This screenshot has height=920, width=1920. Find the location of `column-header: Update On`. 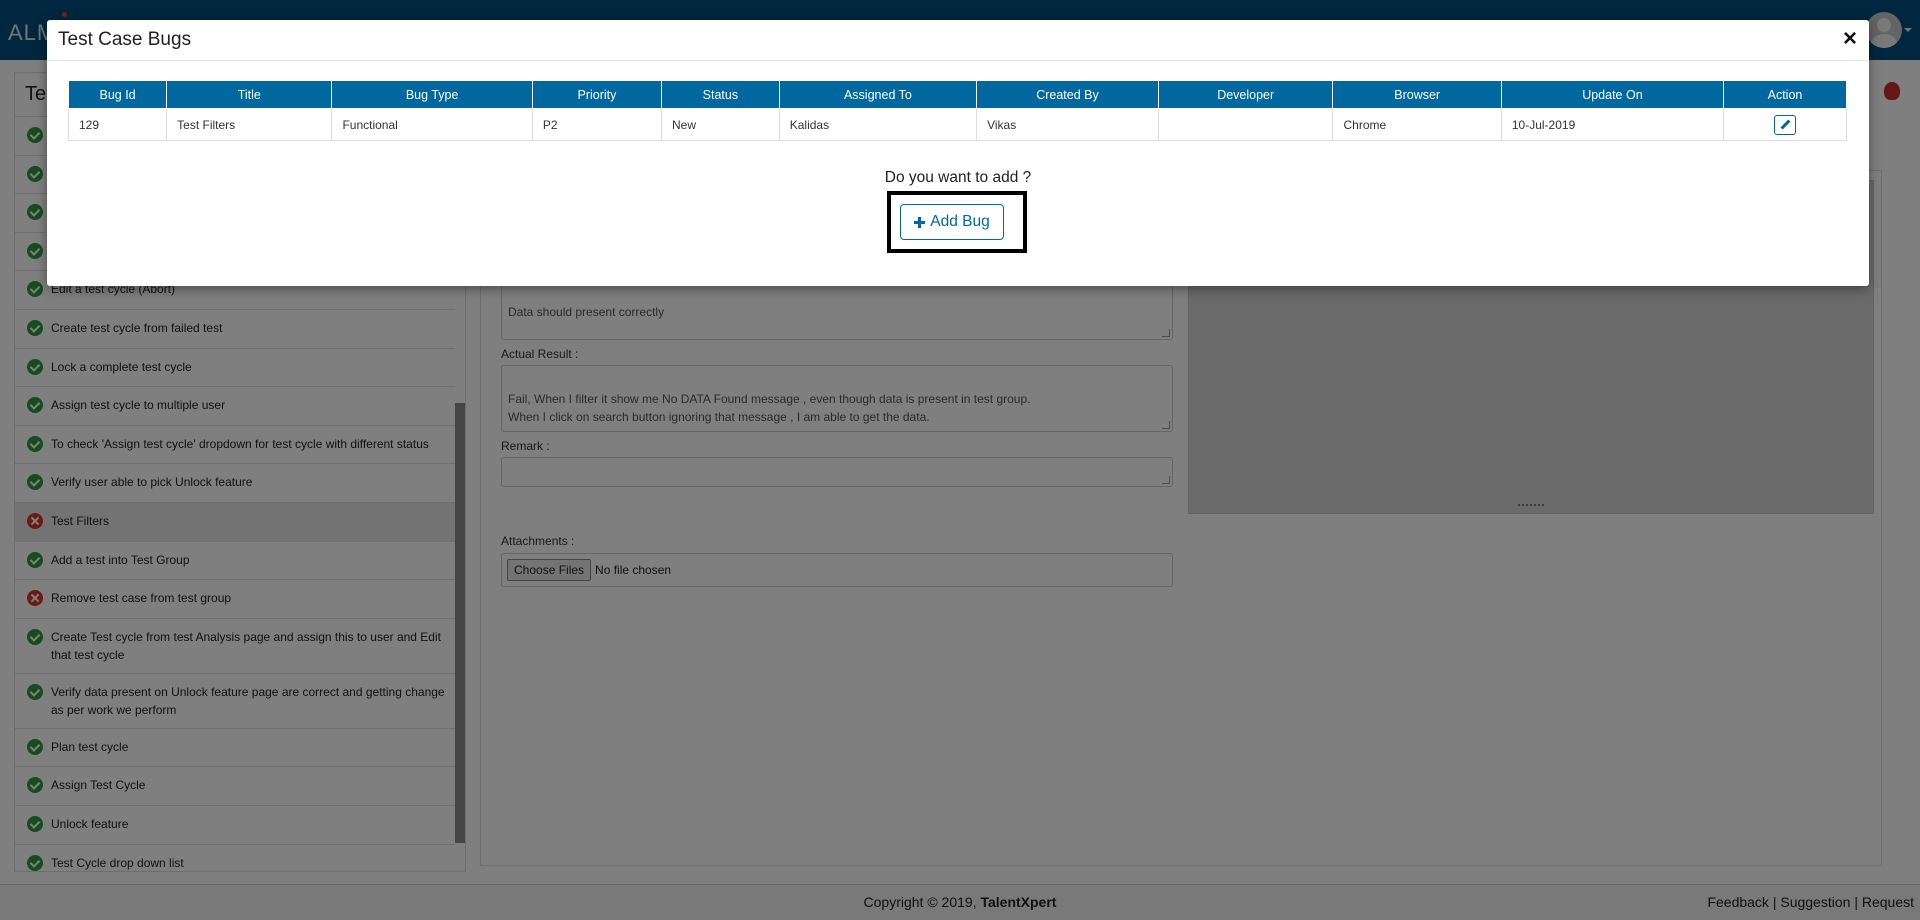

column-header: Update On is located at coordinates (1612, 94).